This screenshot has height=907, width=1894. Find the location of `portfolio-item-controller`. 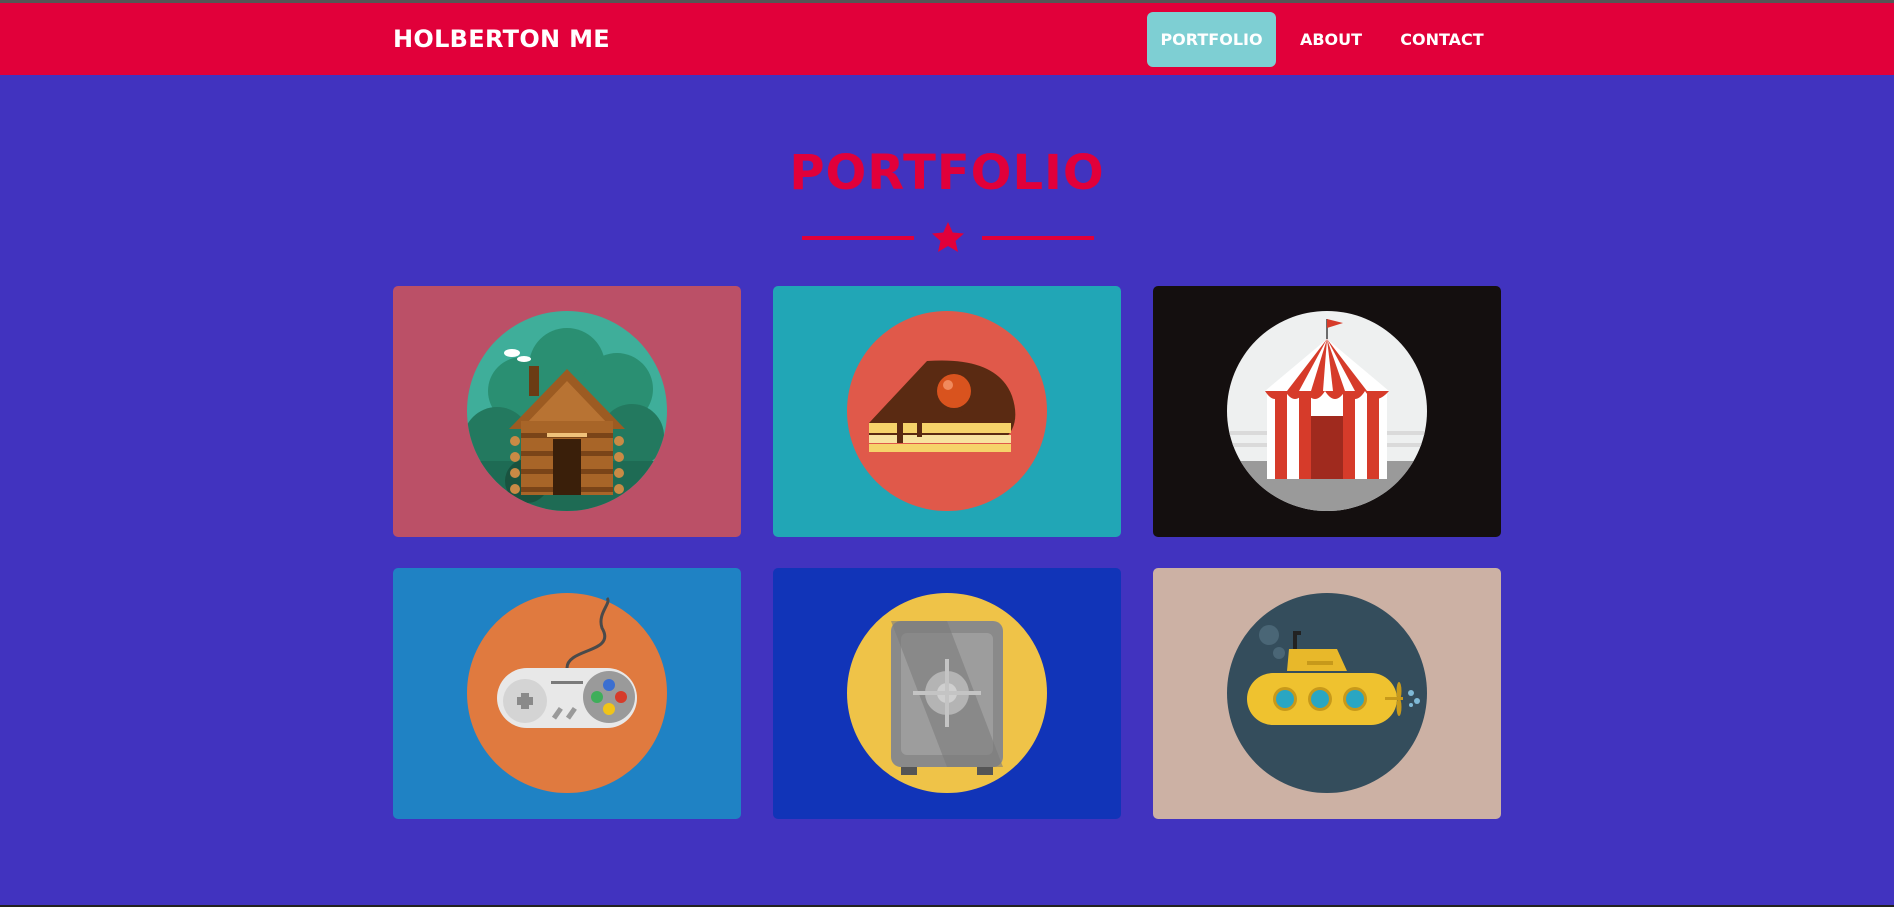

portfolio-item-controller is located at coordinates (567, 693).